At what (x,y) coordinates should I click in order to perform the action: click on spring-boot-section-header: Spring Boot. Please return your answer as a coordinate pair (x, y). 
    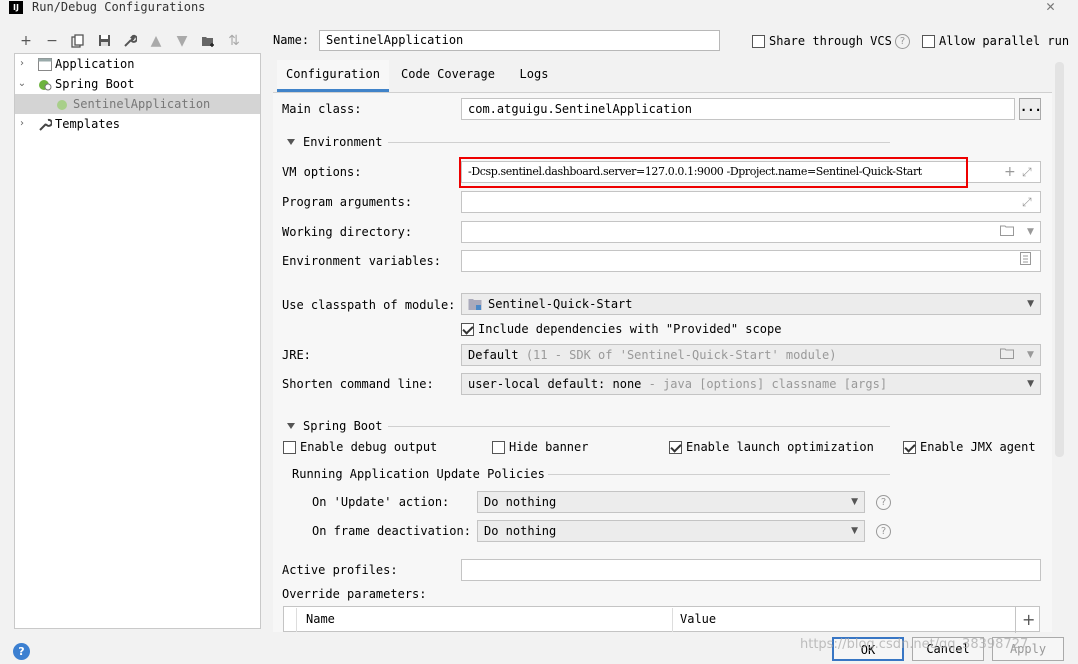
    Looking at the image, I should click on (334, 426).